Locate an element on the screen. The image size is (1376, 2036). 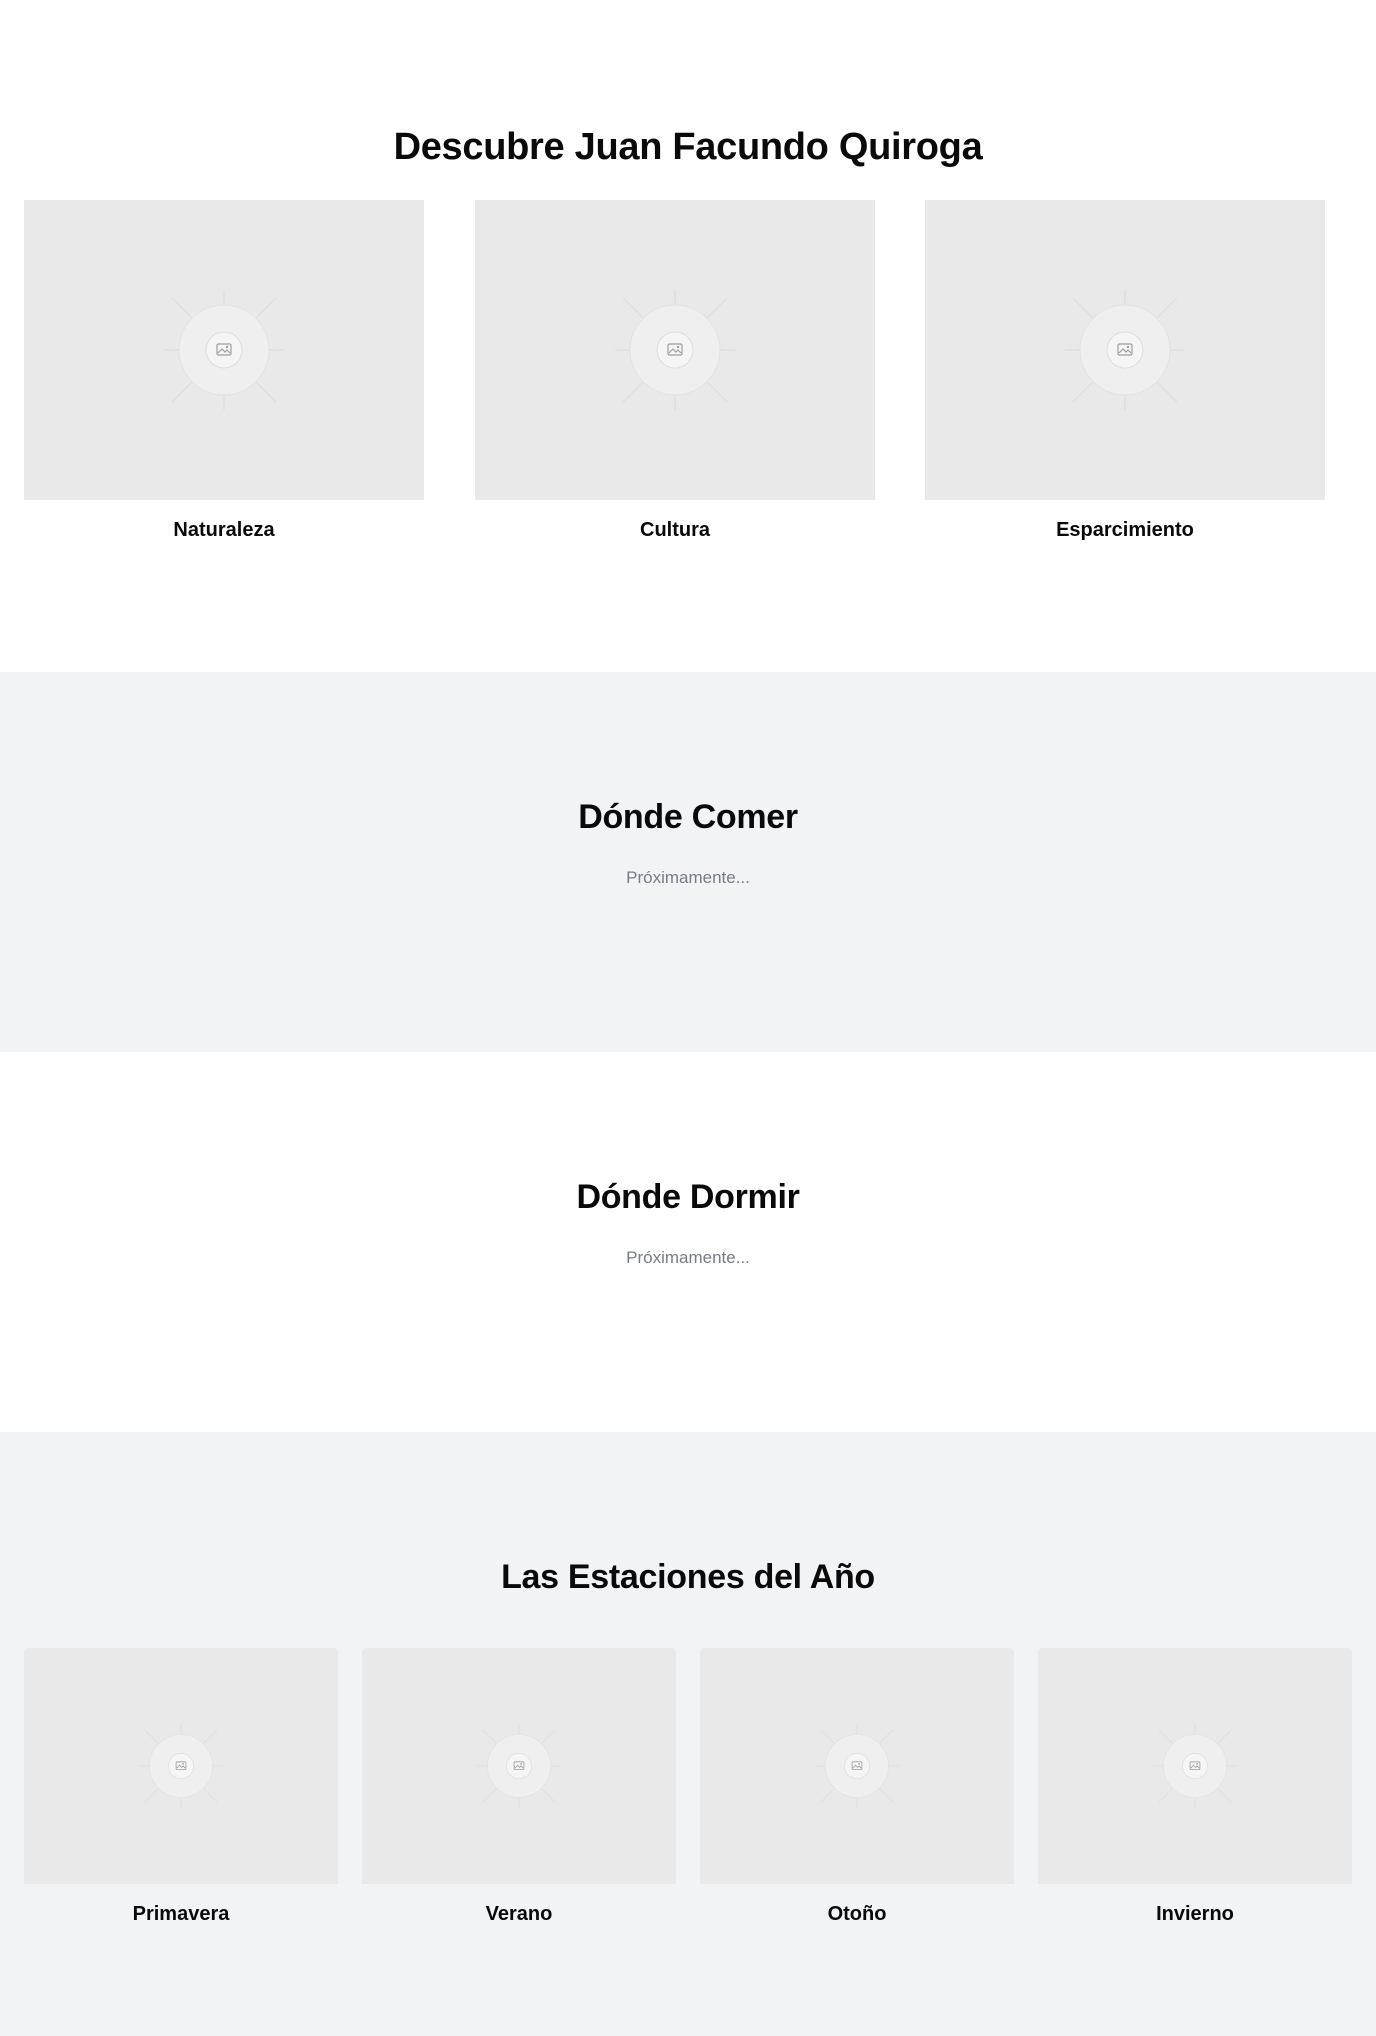
card-label: Naturaleza is located at coordinates (224, 530).